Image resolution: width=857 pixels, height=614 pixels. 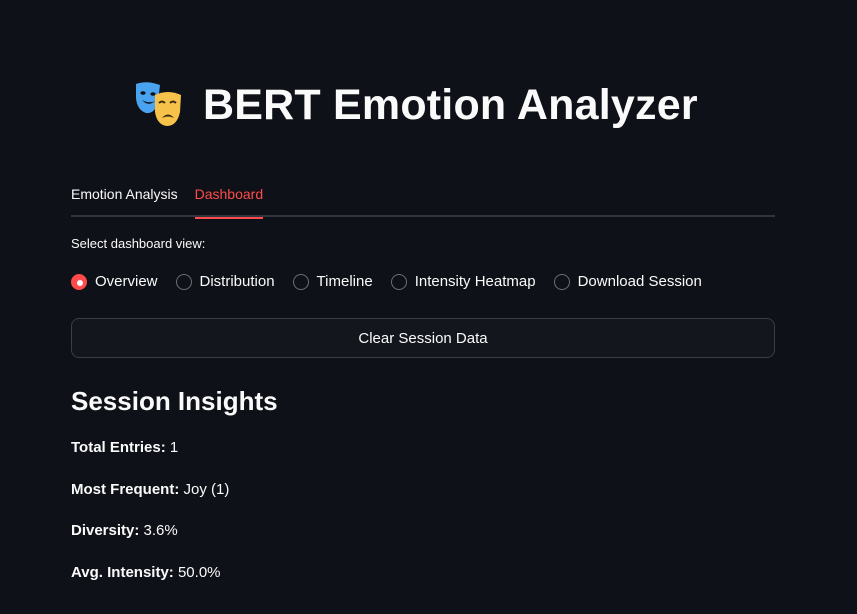 I want to click on clear-session-data-button: Clear Session Data, so click(x=423, y=338).